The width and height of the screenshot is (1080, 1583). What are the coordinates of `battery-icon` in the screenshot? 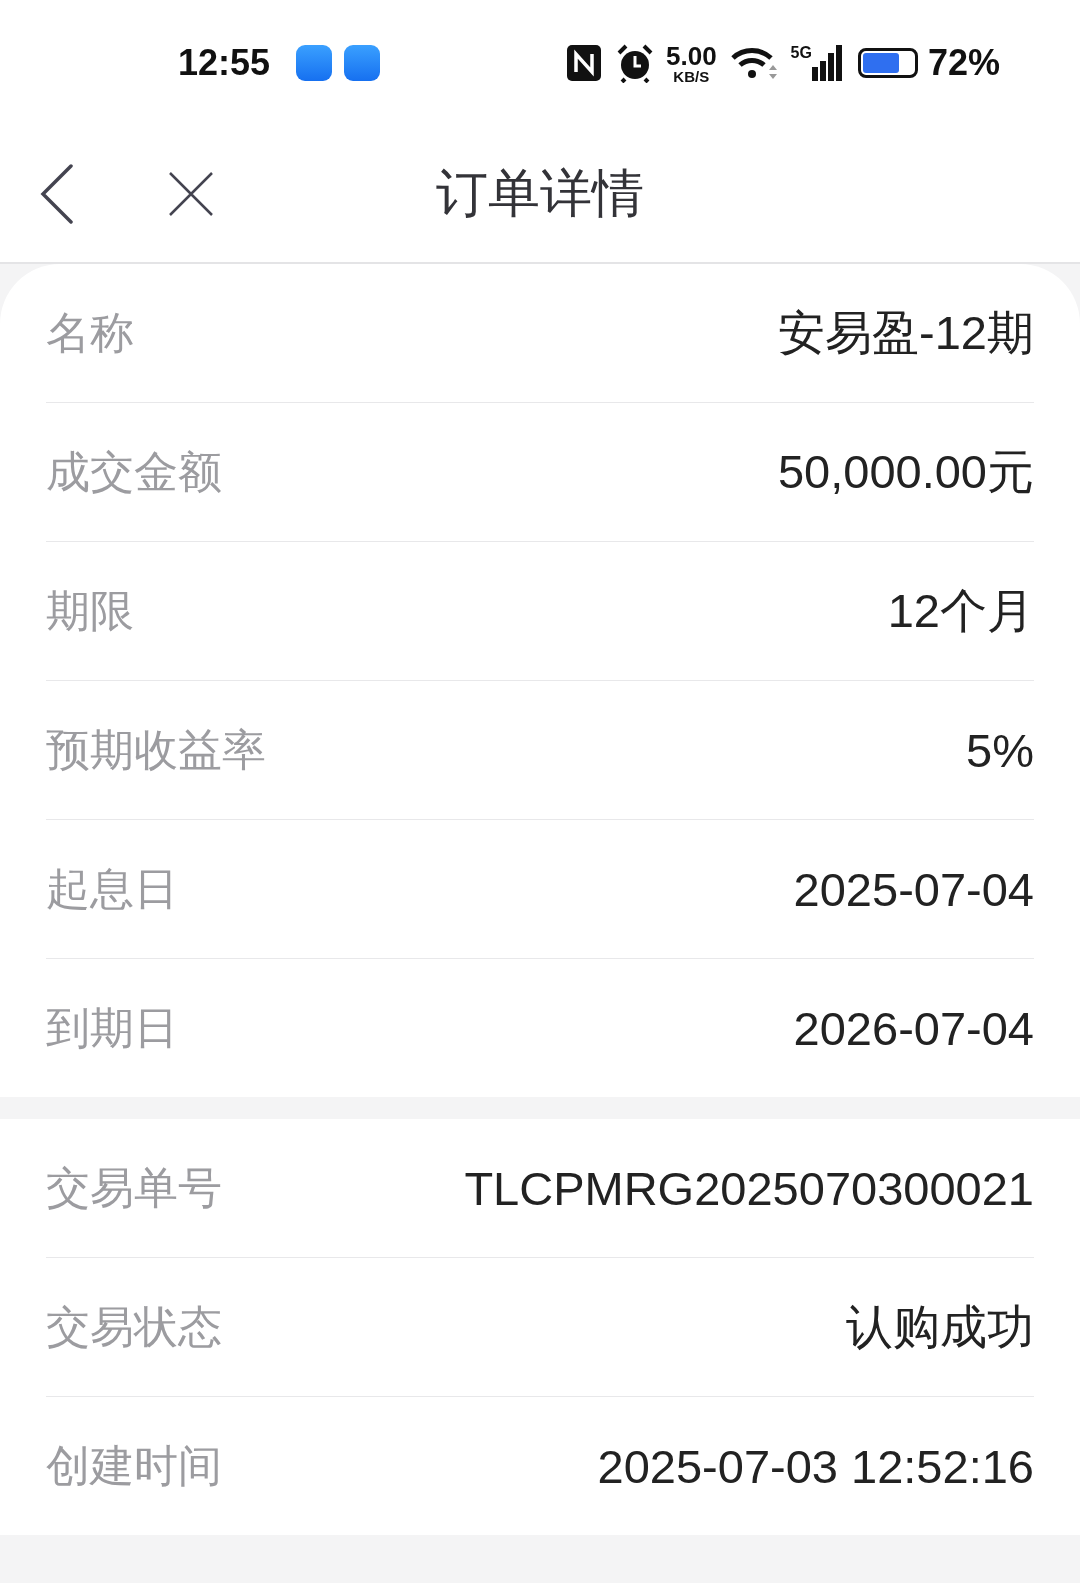 It's located at (887, 63).